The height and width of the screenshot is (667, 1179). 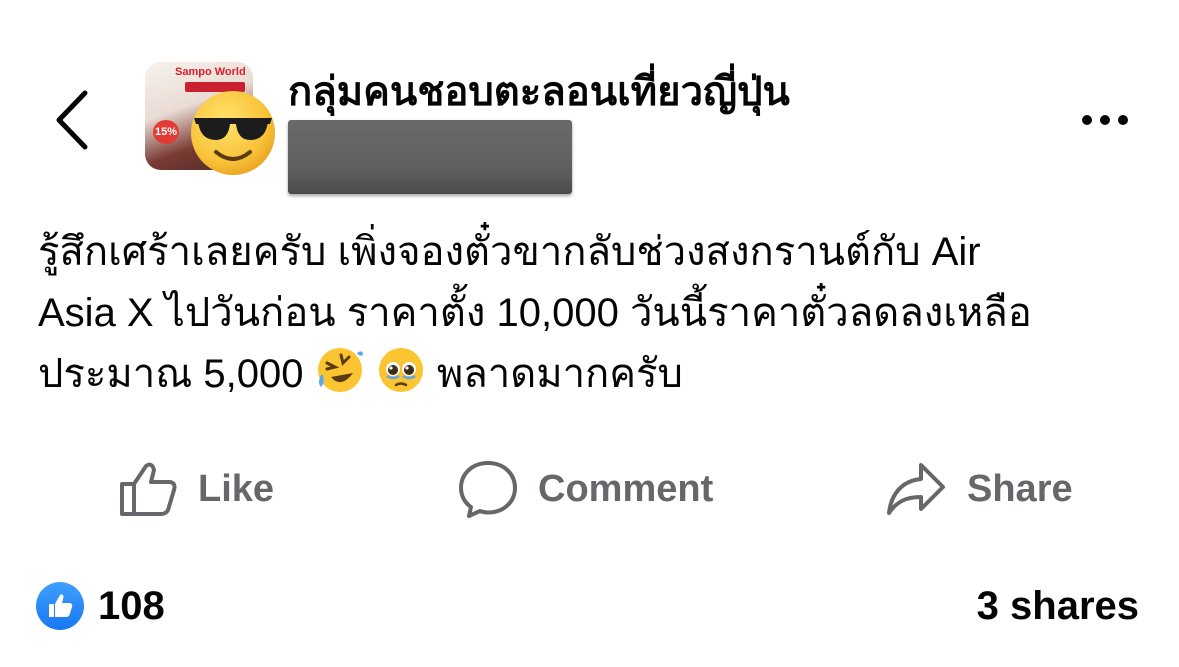 I want to click on back-button, so click(x=73, y=120).